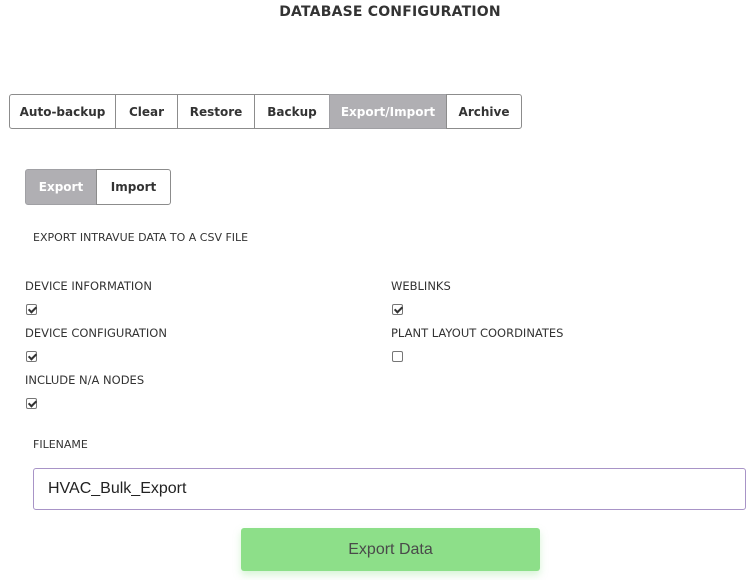 The image size is (756, 580). I want to click on subtab-export: Export, so click(61, 187).